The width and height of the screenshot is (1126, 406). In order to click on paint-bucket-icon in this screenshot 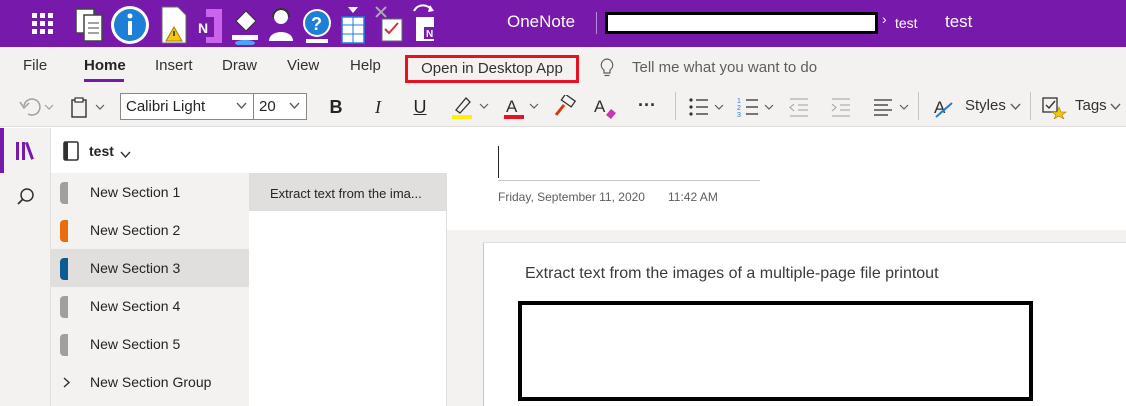, I will do `click(245, 24)`.